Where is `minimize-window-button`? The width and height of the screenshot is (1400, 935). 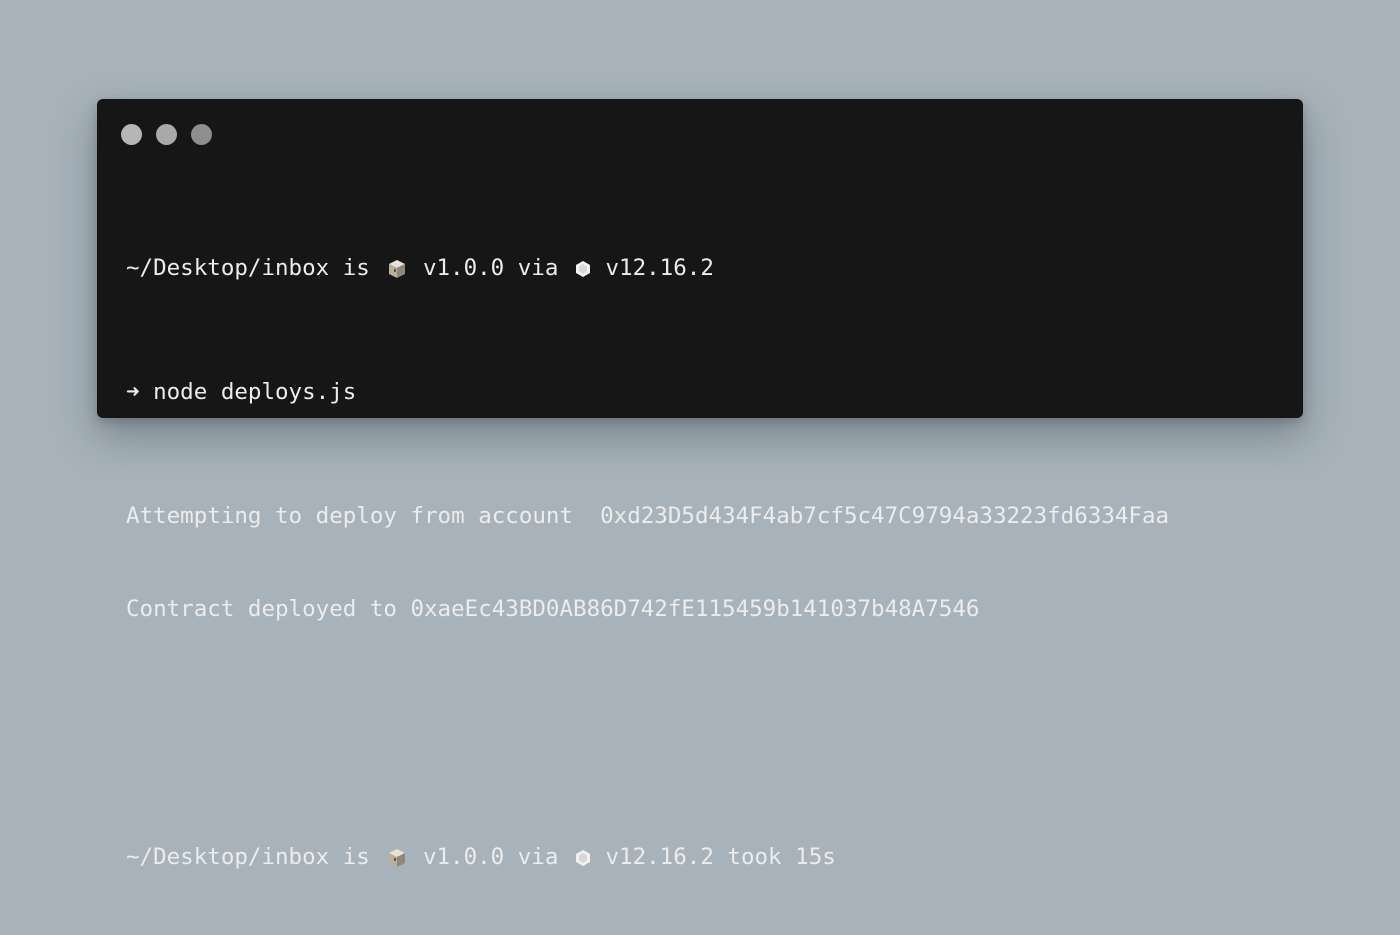
minimize-window-button is located at coordinates (166, 134).